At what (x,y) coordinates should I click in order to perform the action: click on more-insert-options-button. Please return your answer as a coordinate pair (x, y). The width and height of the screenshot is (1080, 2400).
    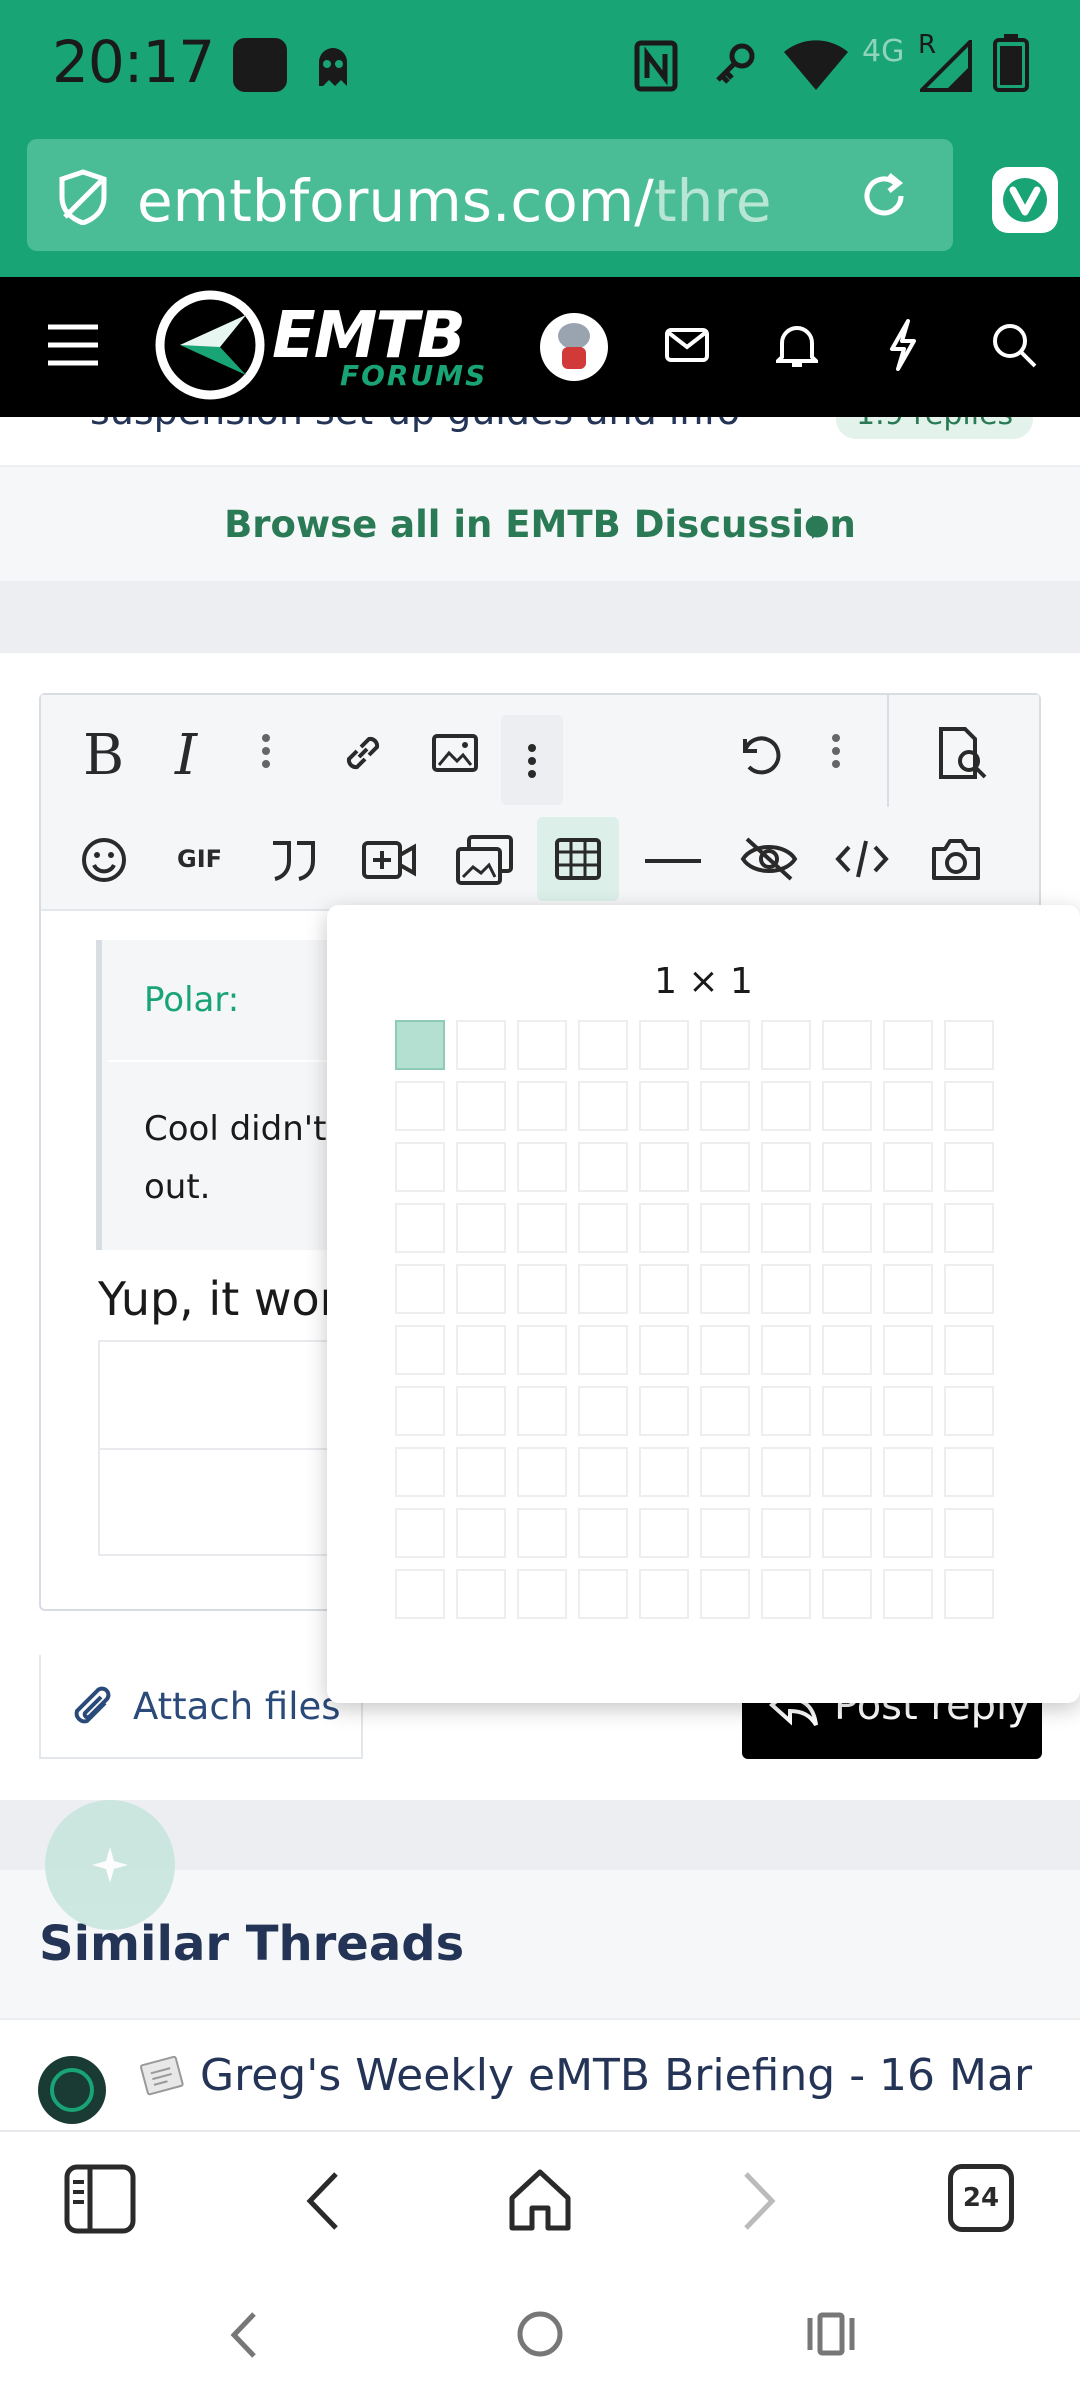
    Looking at the image, I should click on (532, 760).